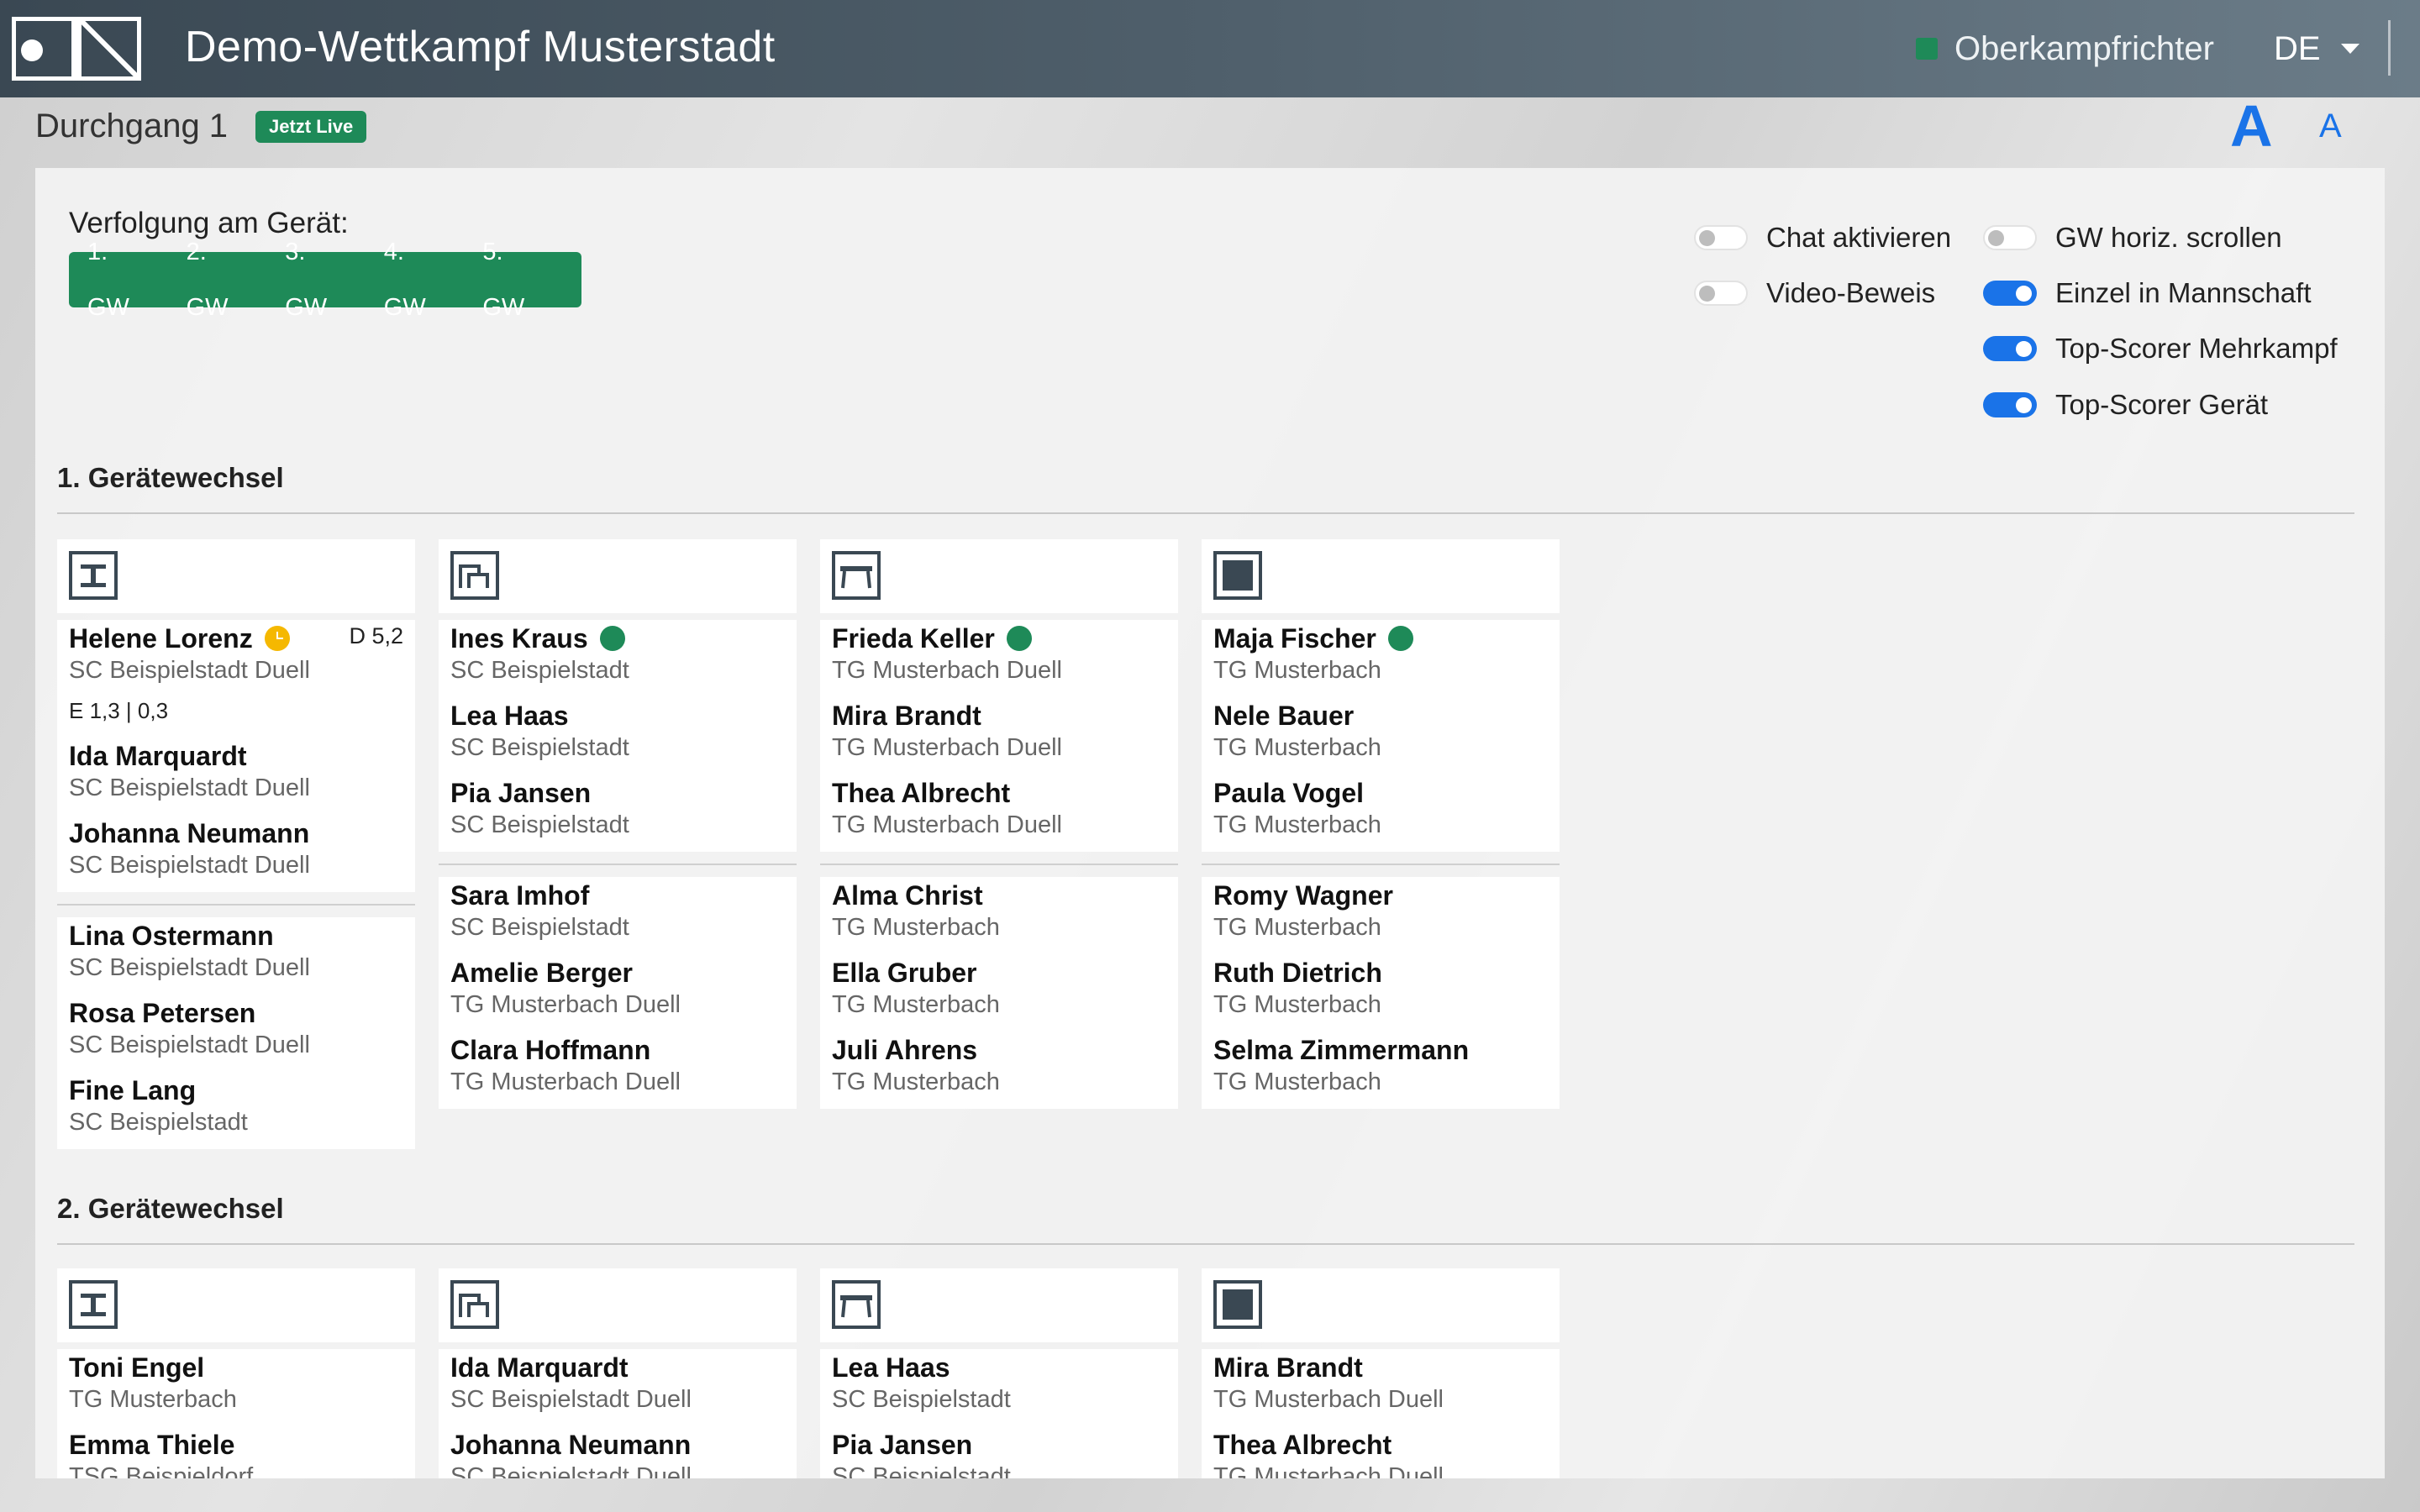 This screenshot has width=2420, height=1512. I want to click on athlete-item: Toni Engel TG Musterbach, so click(236, 1383).